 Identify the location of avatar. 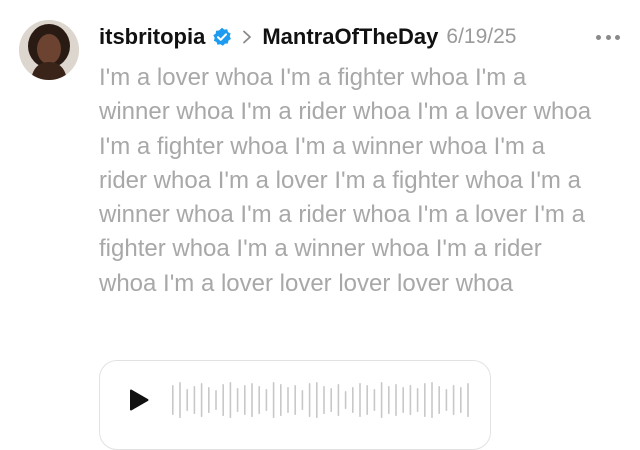
(49, 50).